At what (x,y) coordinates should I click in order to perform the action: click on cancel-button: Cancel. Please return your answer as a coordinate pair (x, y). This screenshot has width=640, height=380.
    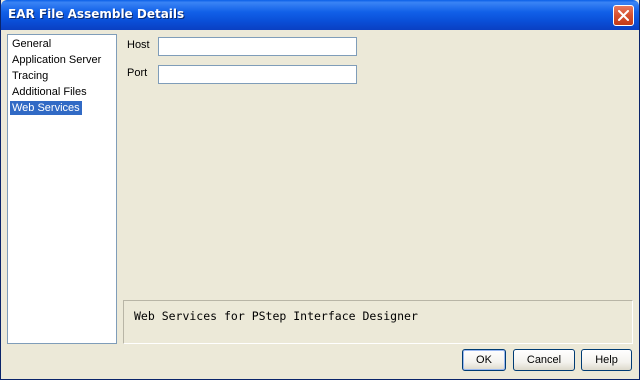
    Looking at the image, I should click on (544, 360).